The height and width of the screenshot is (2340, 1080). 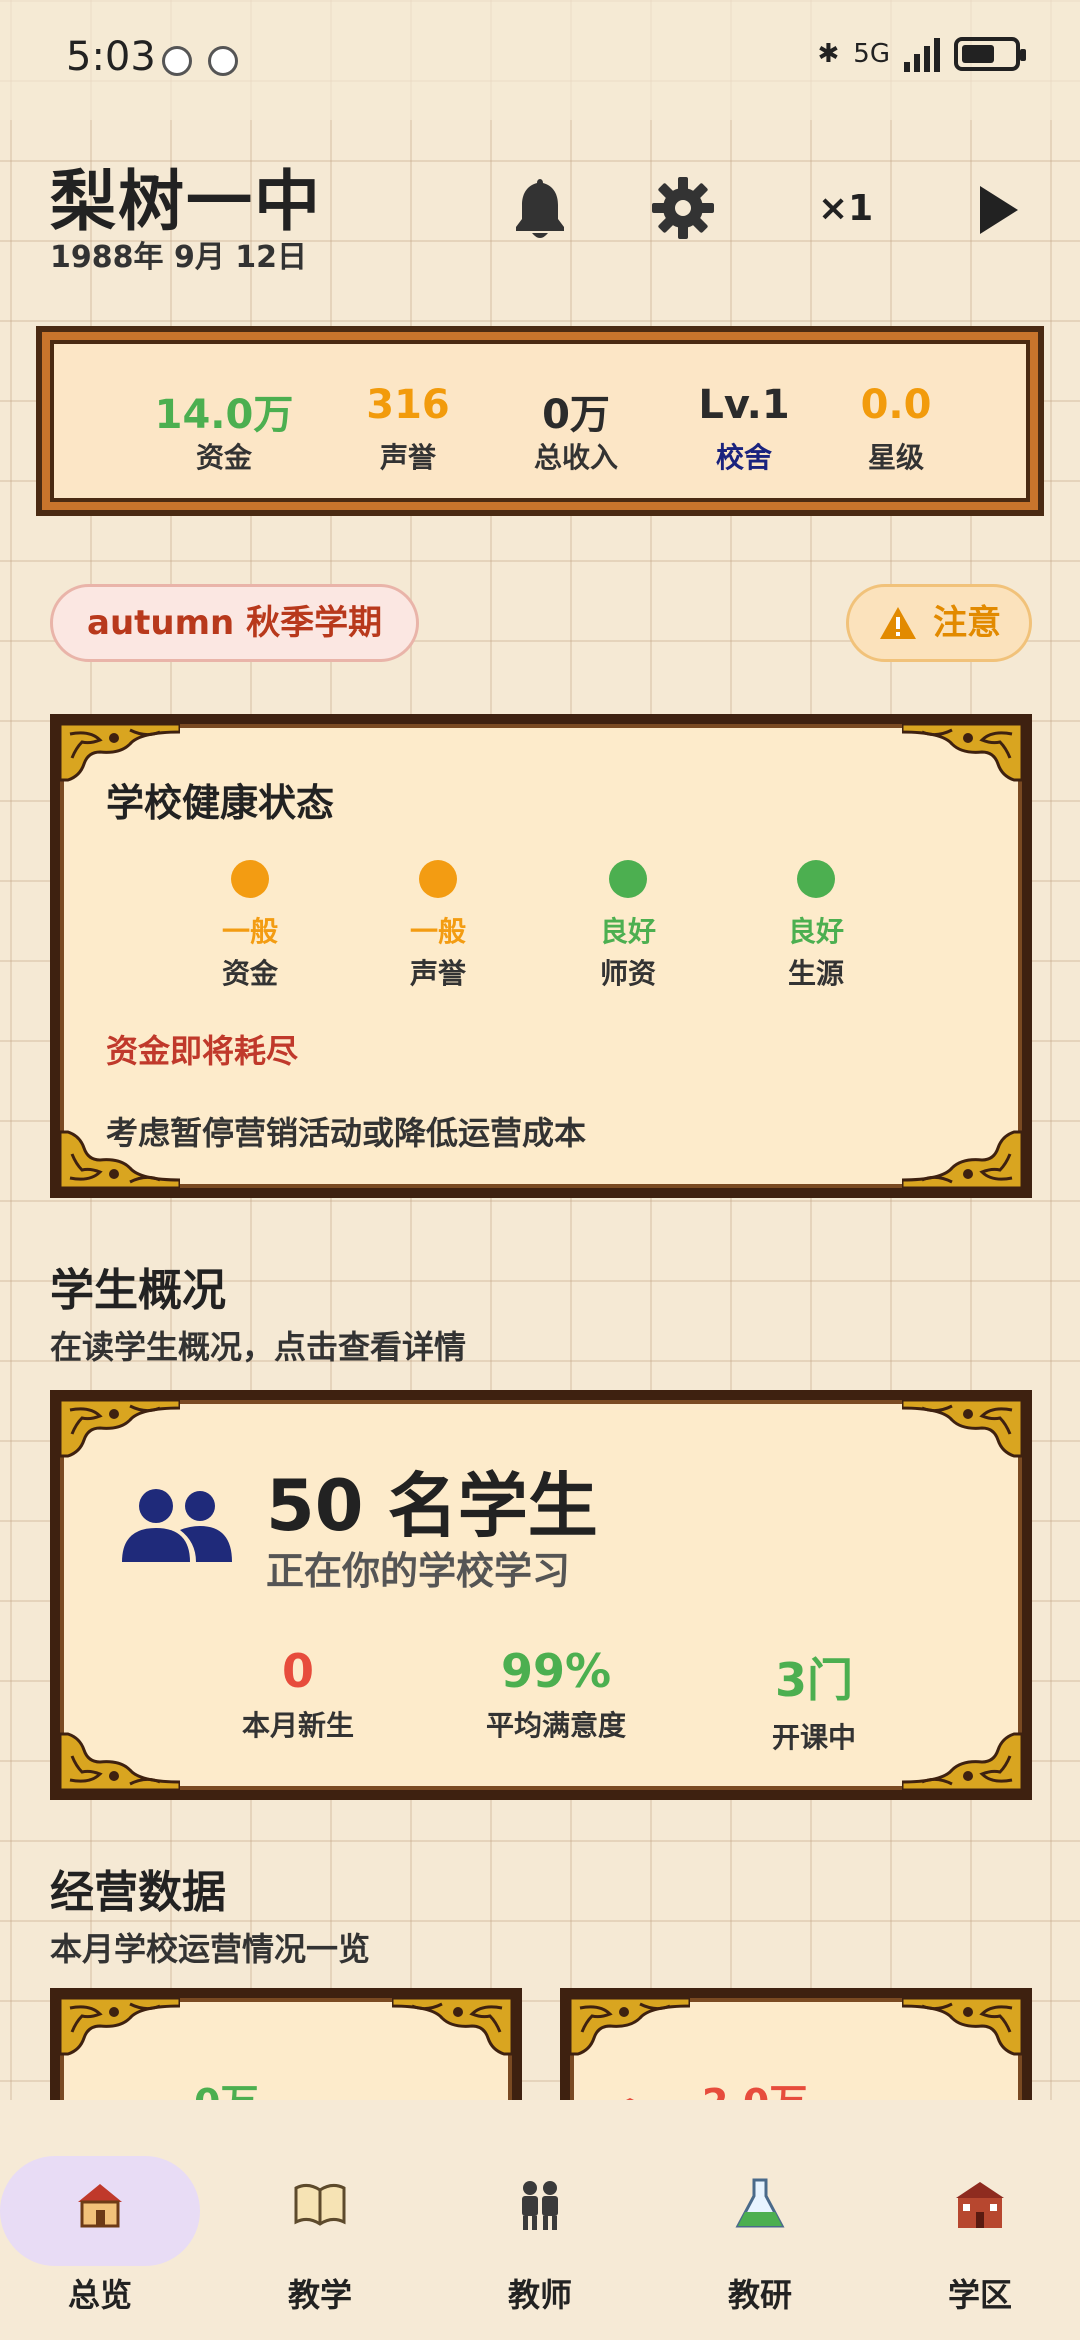 What do you see at coordinates (540, 2205) in the screenshot?
I see `teachers-icon` at bounding box center [540, 2205].